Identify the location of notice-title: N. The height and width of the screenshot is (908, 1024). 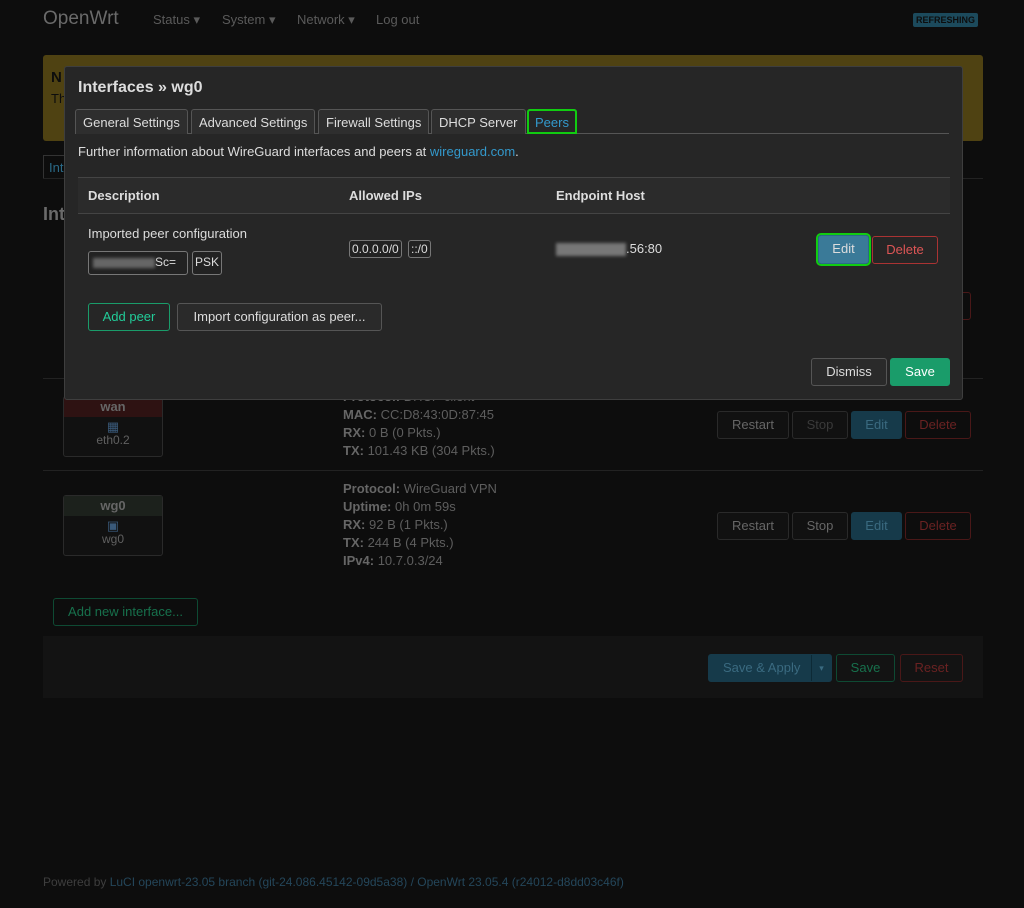
(56, 77).